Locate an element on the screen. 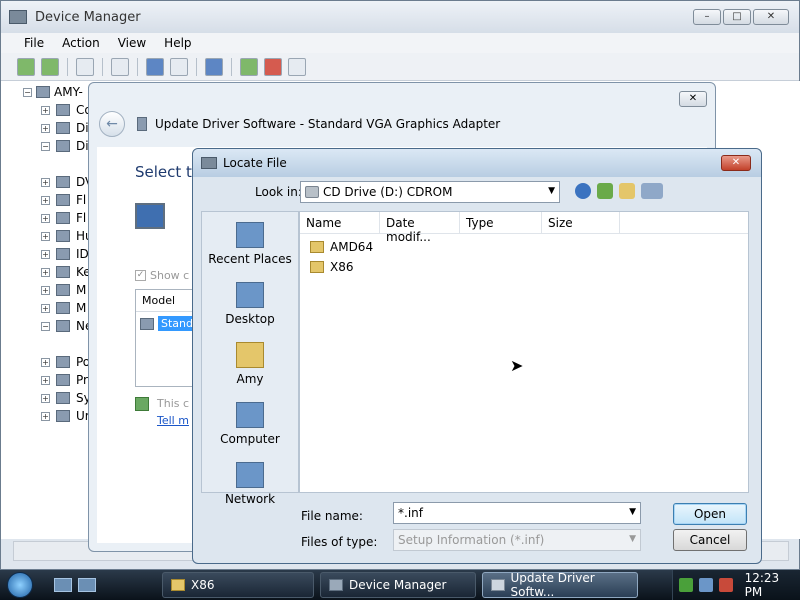 This screenshot has width=800, height=600. cancel-button: Cancel is located at coordinates (710, 540).